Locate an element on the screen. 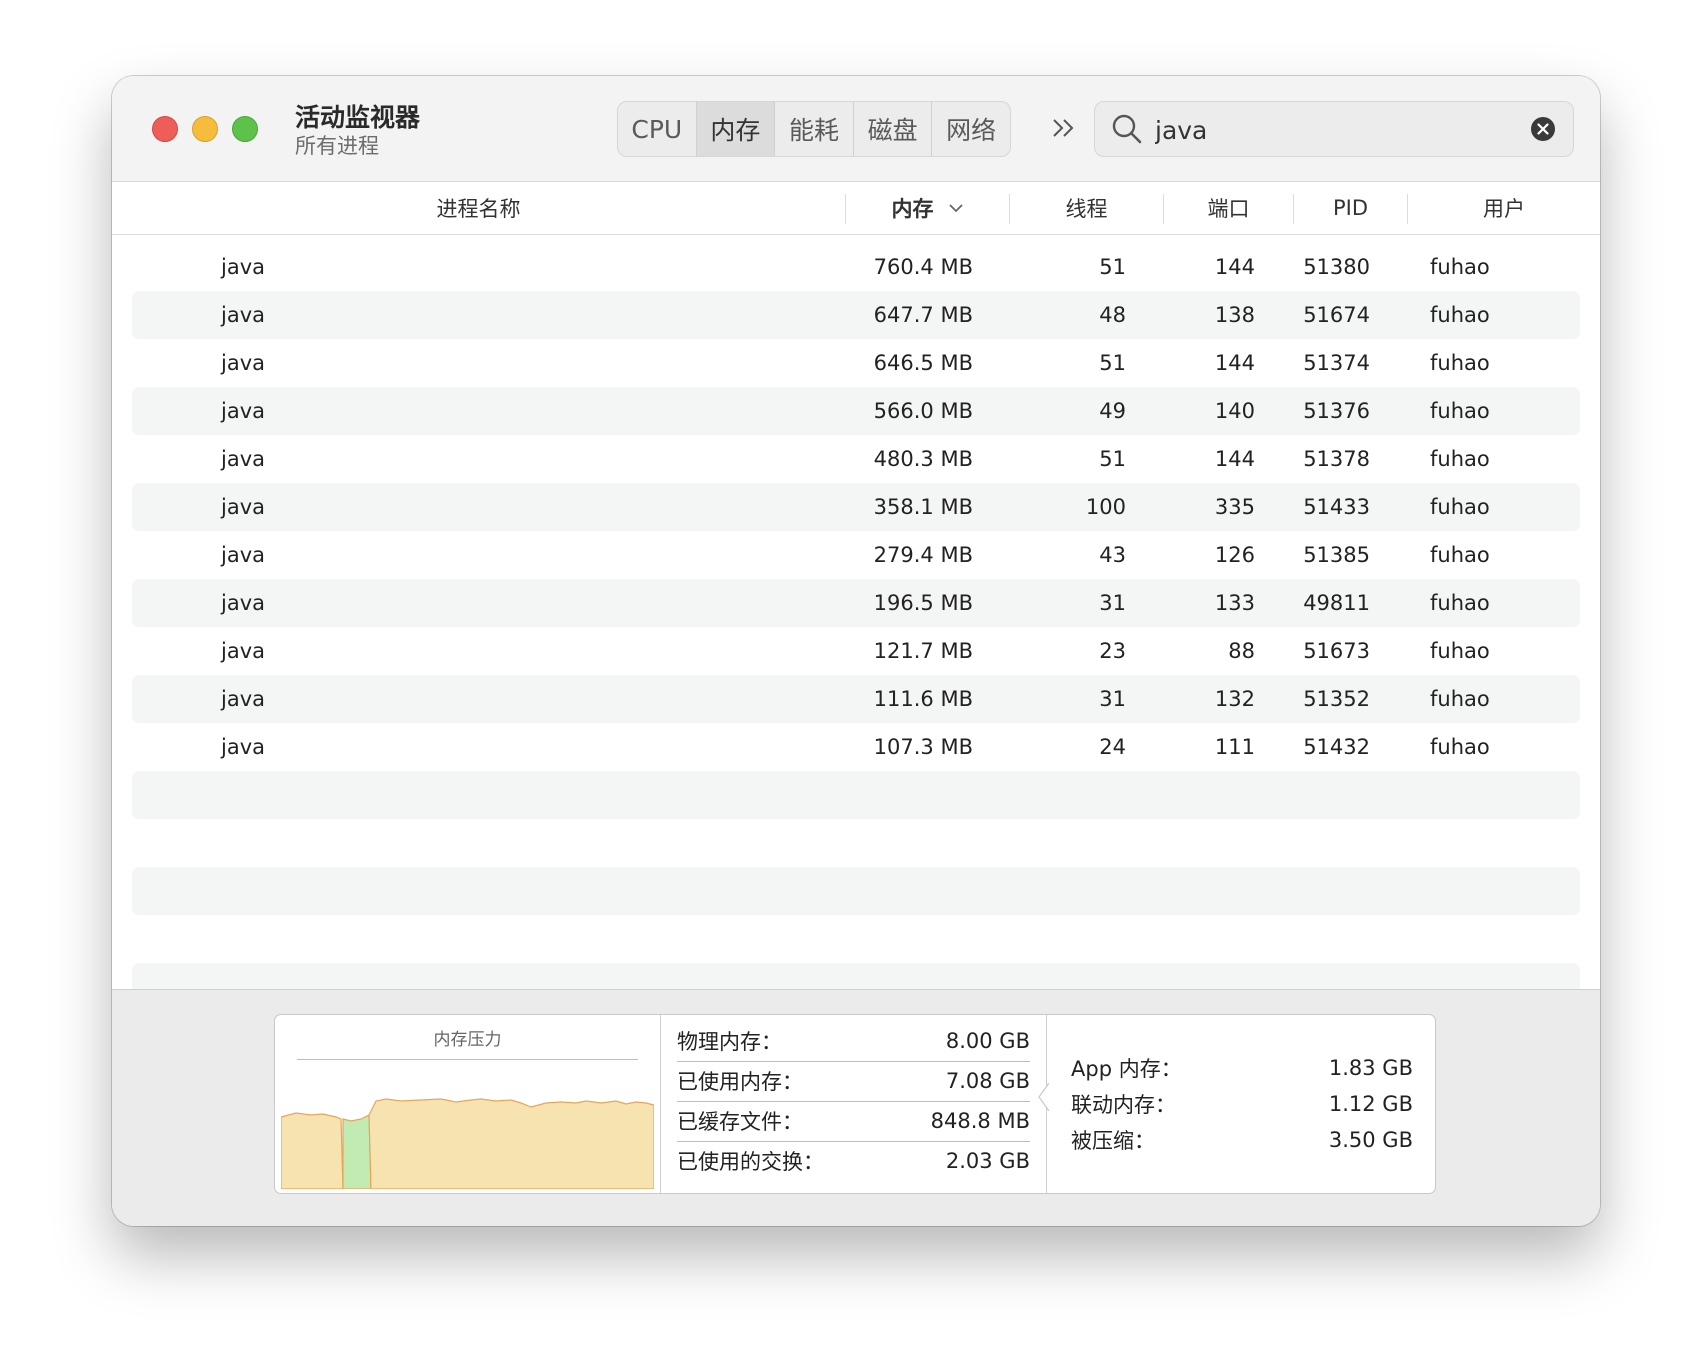 This screenshot has width=1704, height=1368. pid-value: 51385 is located at coordinates (1336, 555).